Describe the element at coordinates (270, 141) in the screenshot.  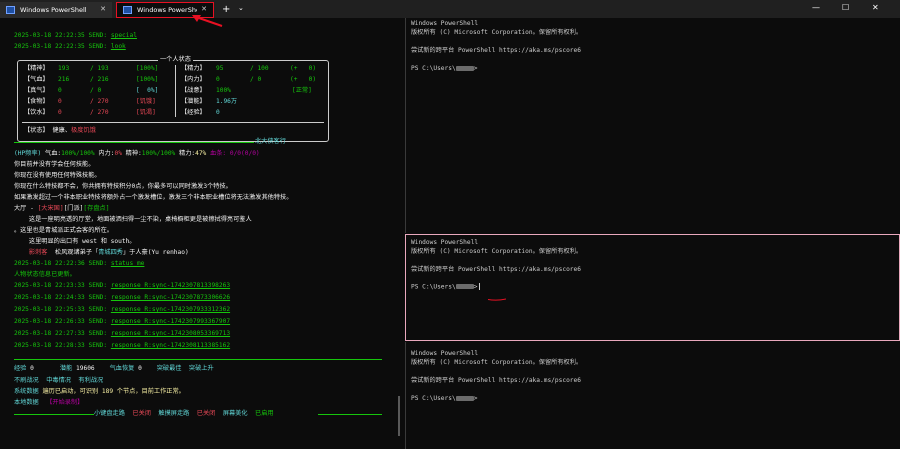
I see `banner-text: 北大侠客行` at that location.